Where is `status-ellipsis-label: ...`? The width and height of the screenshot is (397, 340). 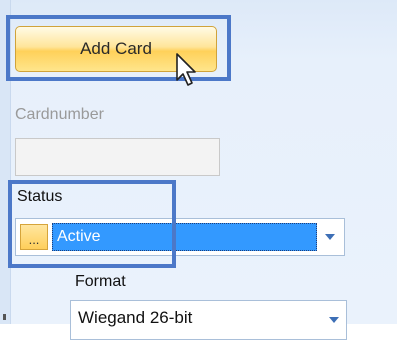
status-ellipsis-label: ... is located at coordinates (34, 239).